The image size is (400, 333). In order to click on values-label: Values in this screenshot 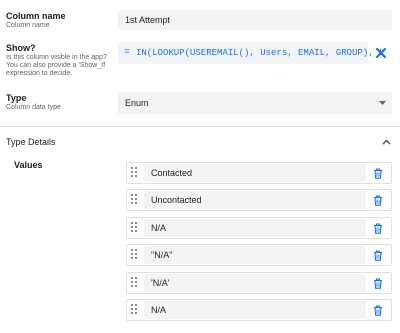, I will do `click(28, 165)`.